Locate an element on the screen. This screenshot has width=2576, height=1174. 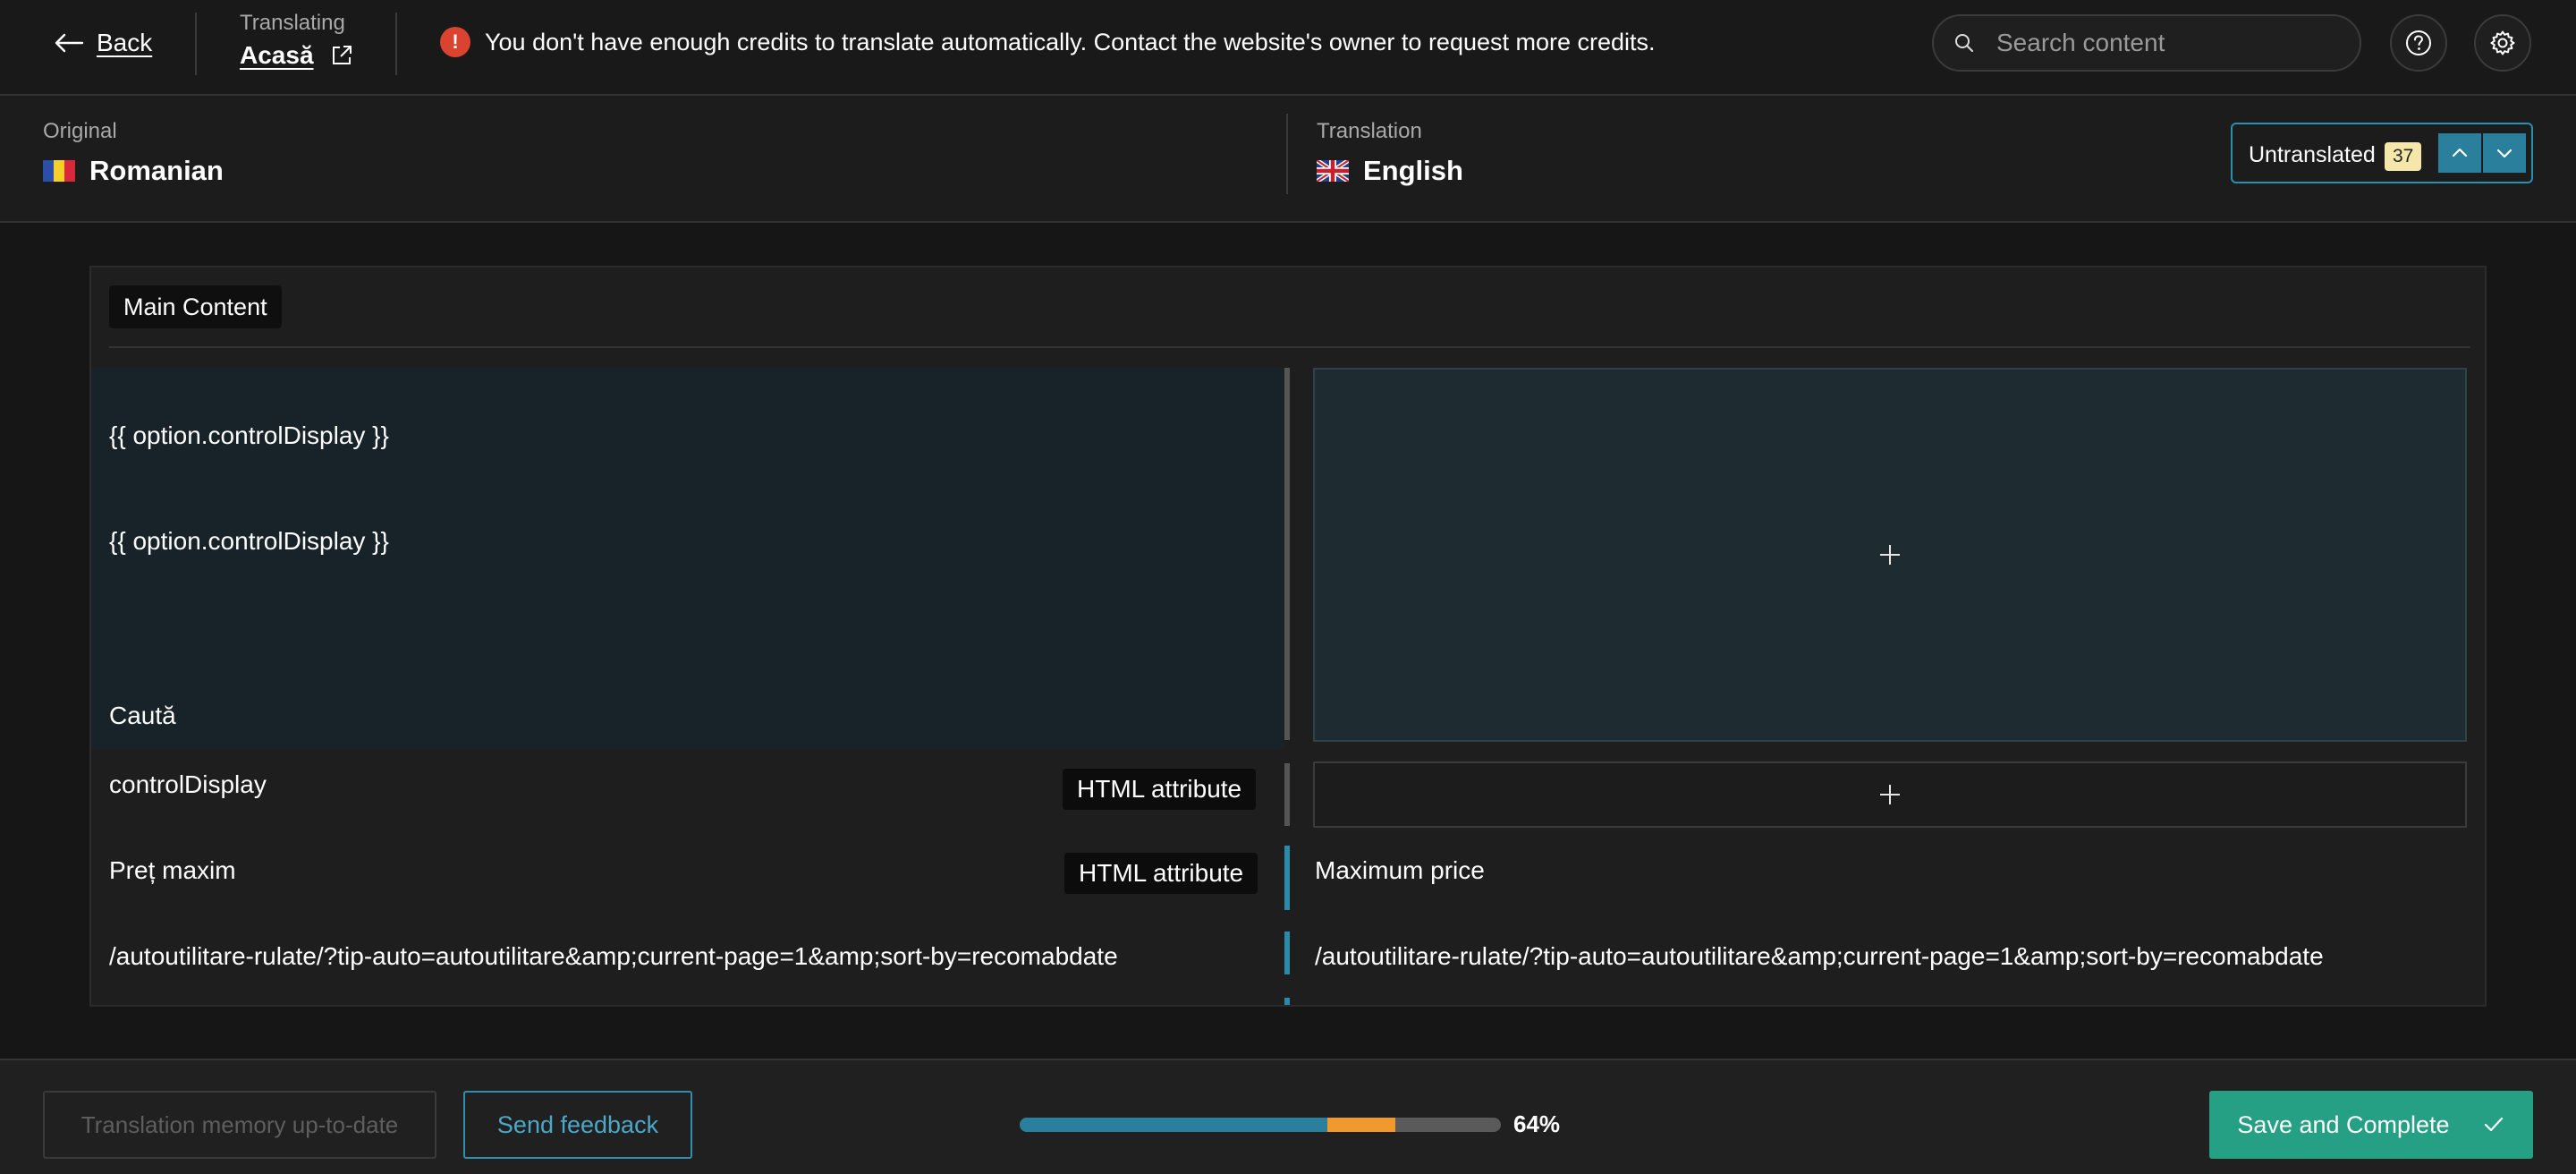
arrow-left-icon is located at coordinates (69, 43).